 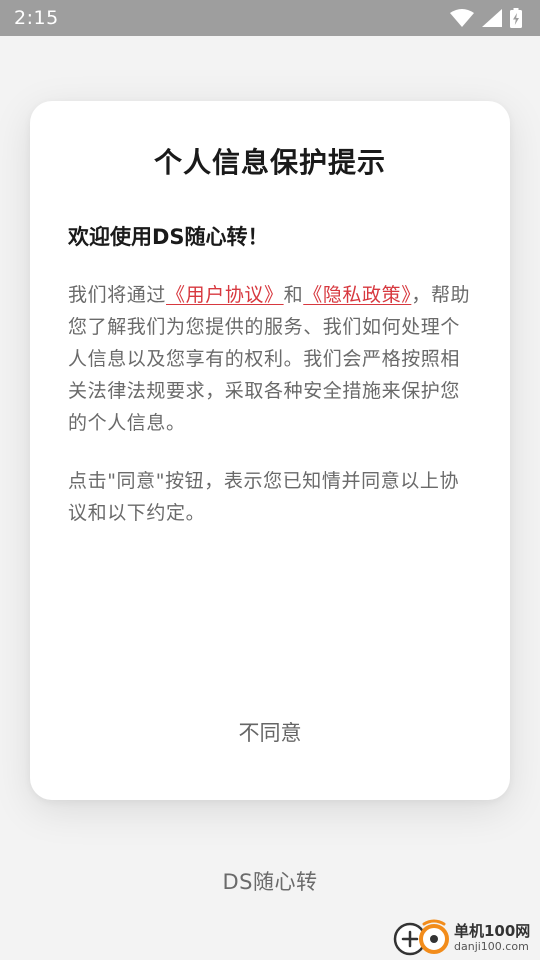 I want to click on watermark: 单机100网 danji100.com, so click(x=465, y=937).